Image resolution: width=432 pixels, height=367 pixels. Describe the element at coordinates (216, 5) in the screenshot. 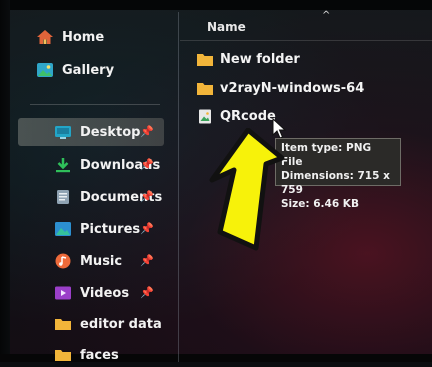

I see `monitor-bezel-top` at that location.